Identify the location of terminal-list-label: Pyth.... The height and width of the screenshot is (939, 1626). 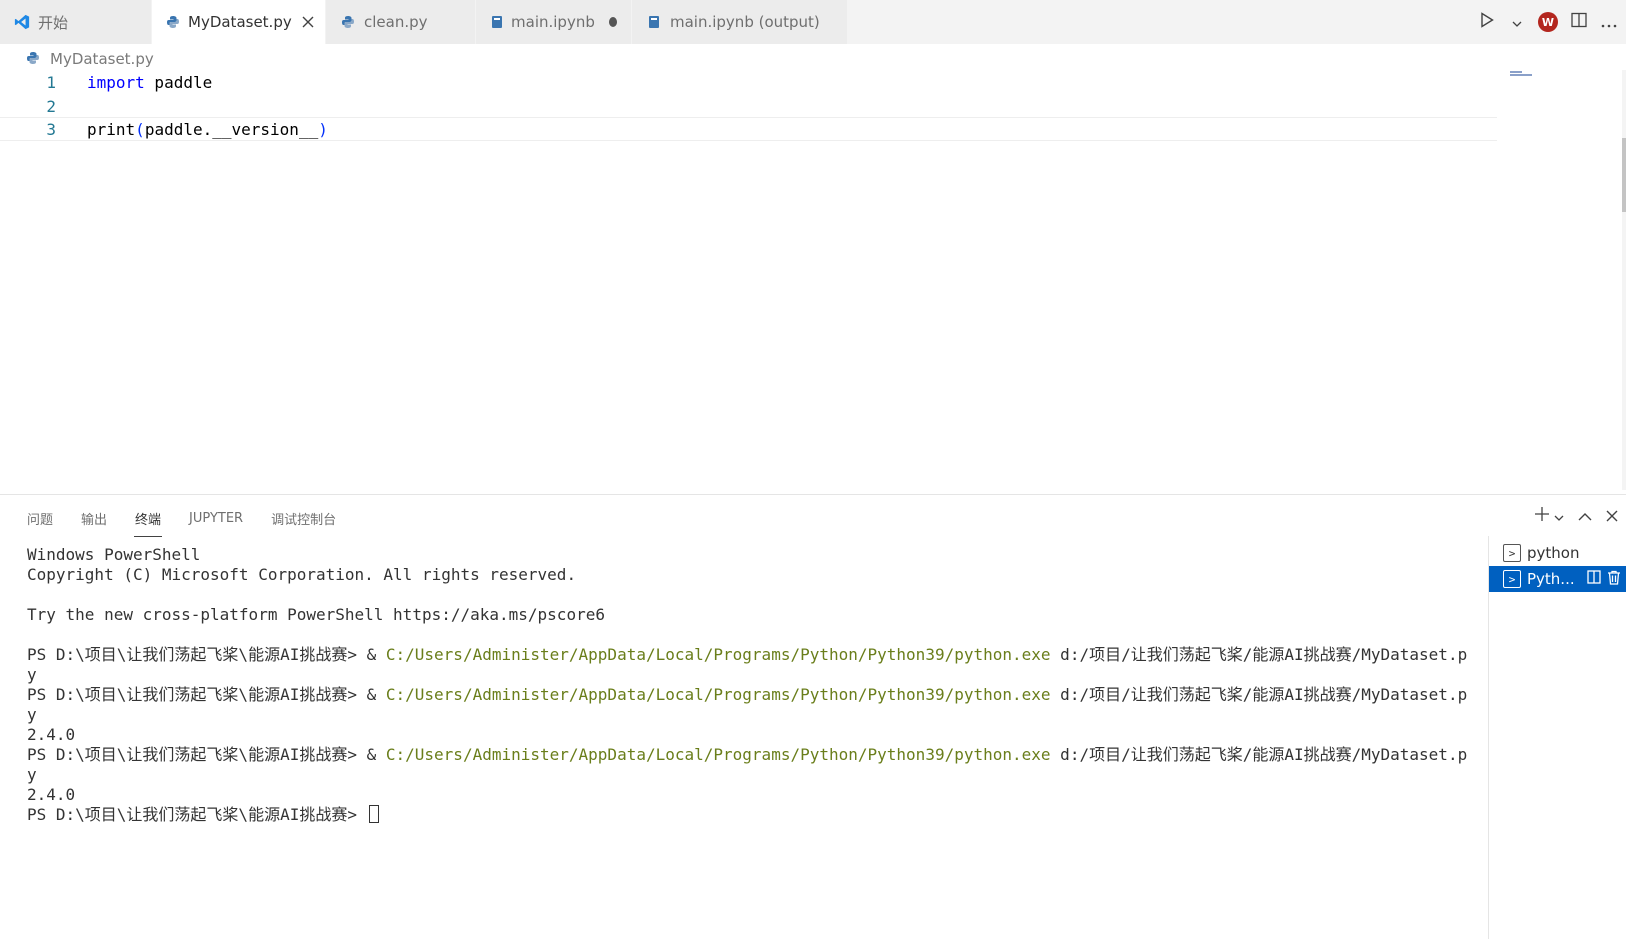
(1551, 579).